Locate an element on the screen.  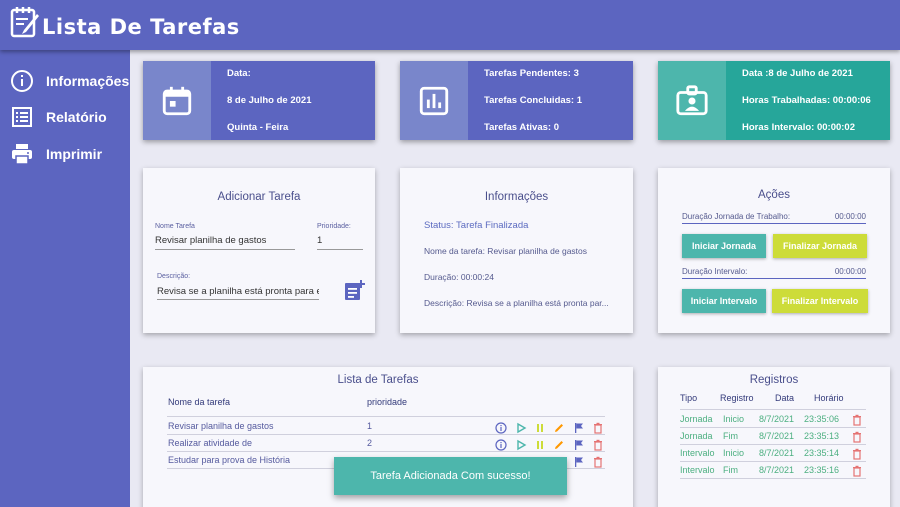
end-work-button: Finalizar Jornada is located at coordinates (820, 246).